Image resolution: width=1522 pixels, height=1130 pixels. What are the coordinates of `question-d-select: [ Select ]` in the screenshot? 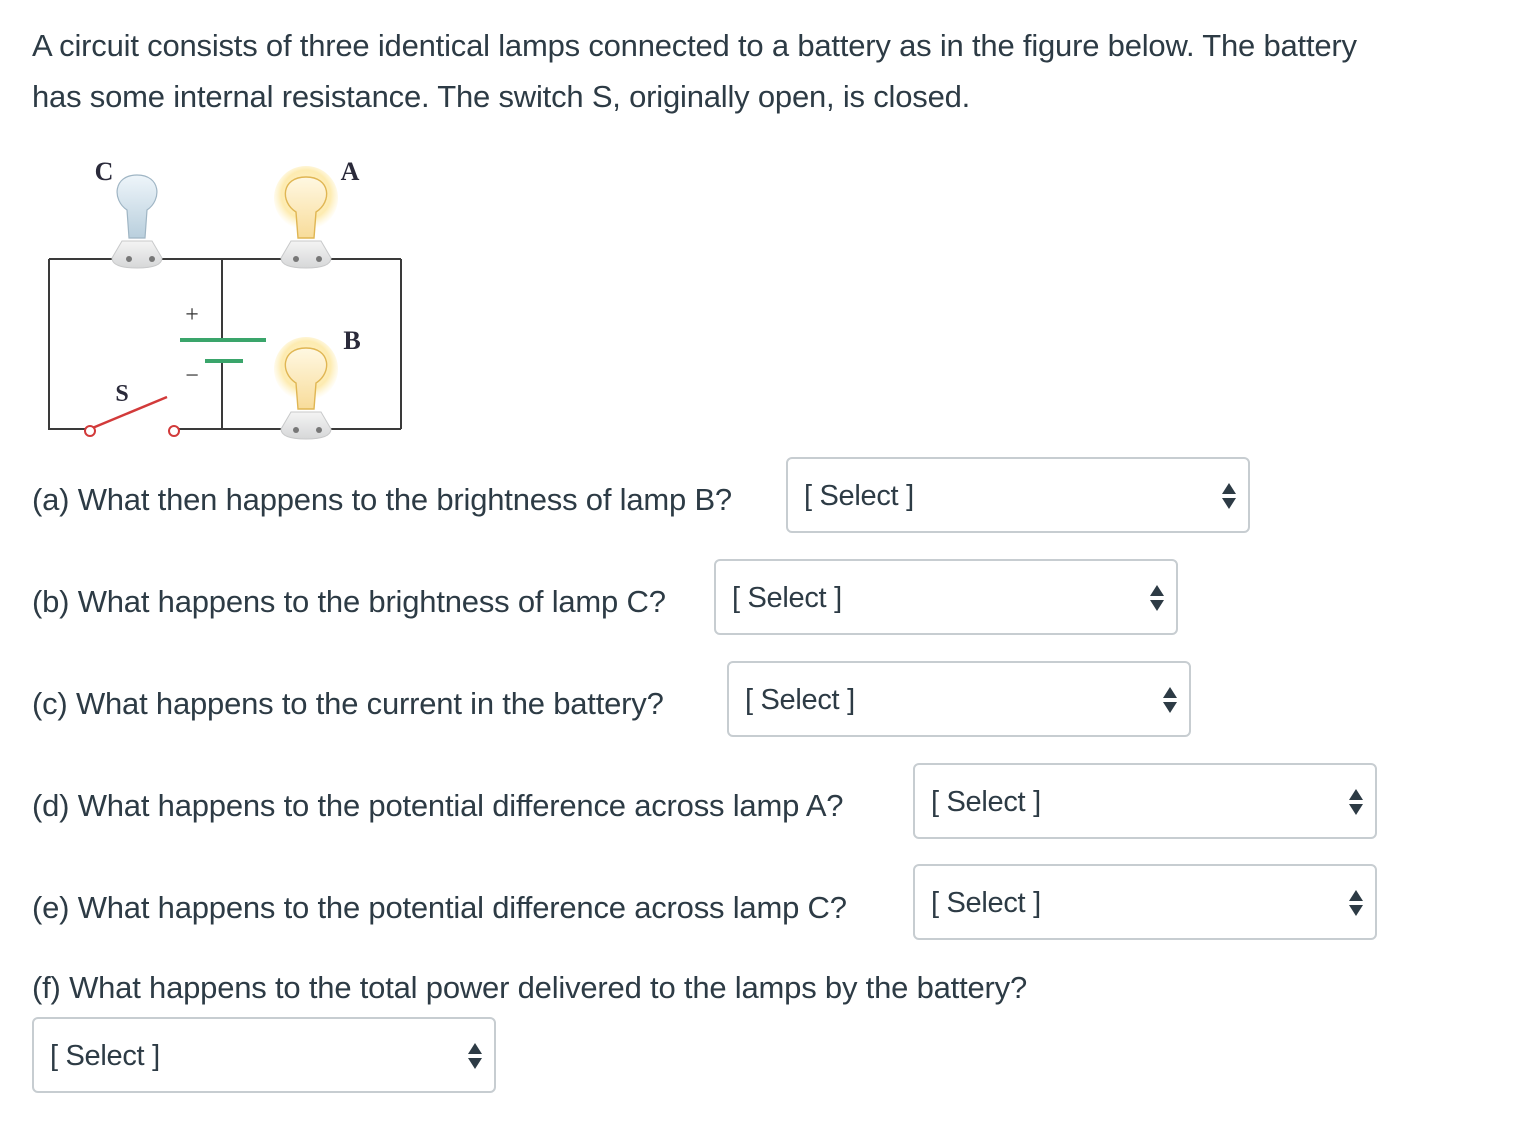 It's located at (1145, 801).